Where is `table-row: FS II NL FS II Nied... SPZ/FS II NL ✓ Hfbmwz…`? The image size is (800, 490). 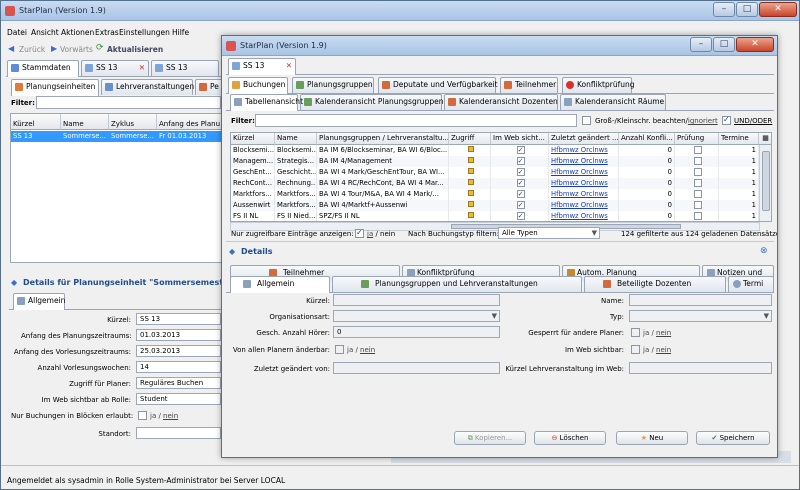 table-row: FS II NL FS II Nied... SPZ/FS II NL ✓ Hfbmwz… is located at coordinates (501, 216).